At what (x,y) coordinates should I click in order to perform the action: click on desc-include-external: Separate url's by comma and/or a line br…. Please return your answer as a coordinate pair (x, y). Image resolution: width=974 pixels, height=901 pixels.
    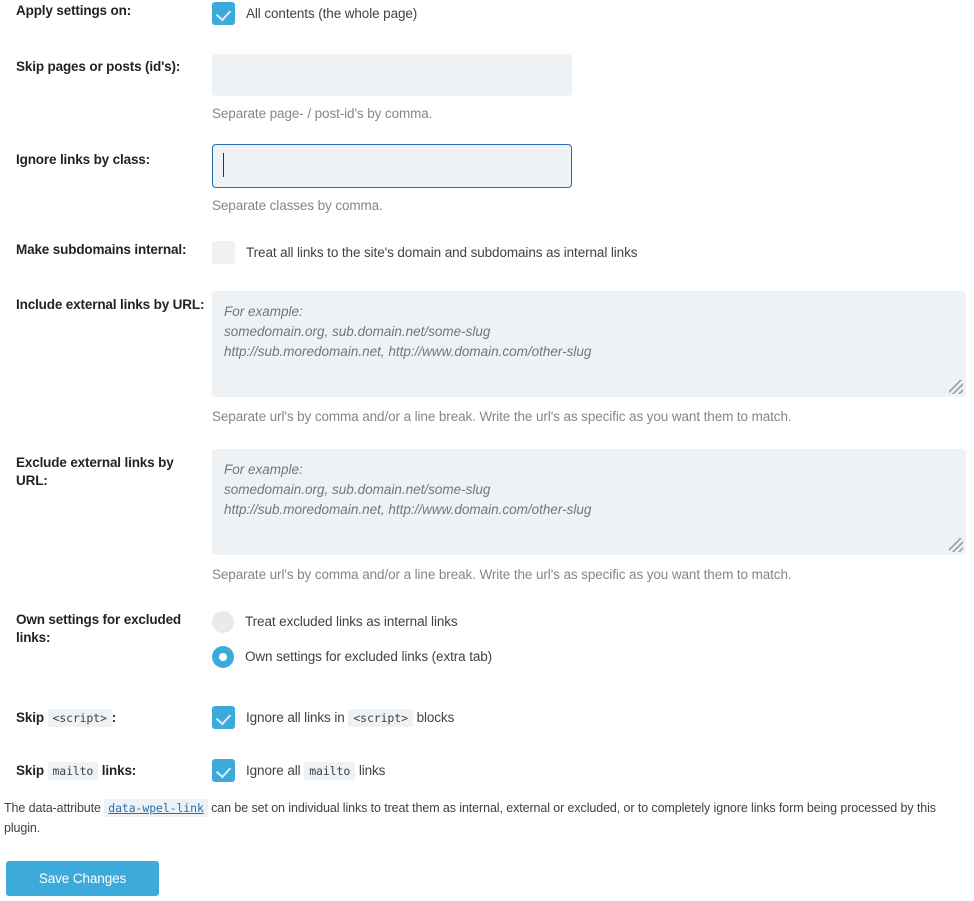
    Looking at the image, I should click on (502, 416).